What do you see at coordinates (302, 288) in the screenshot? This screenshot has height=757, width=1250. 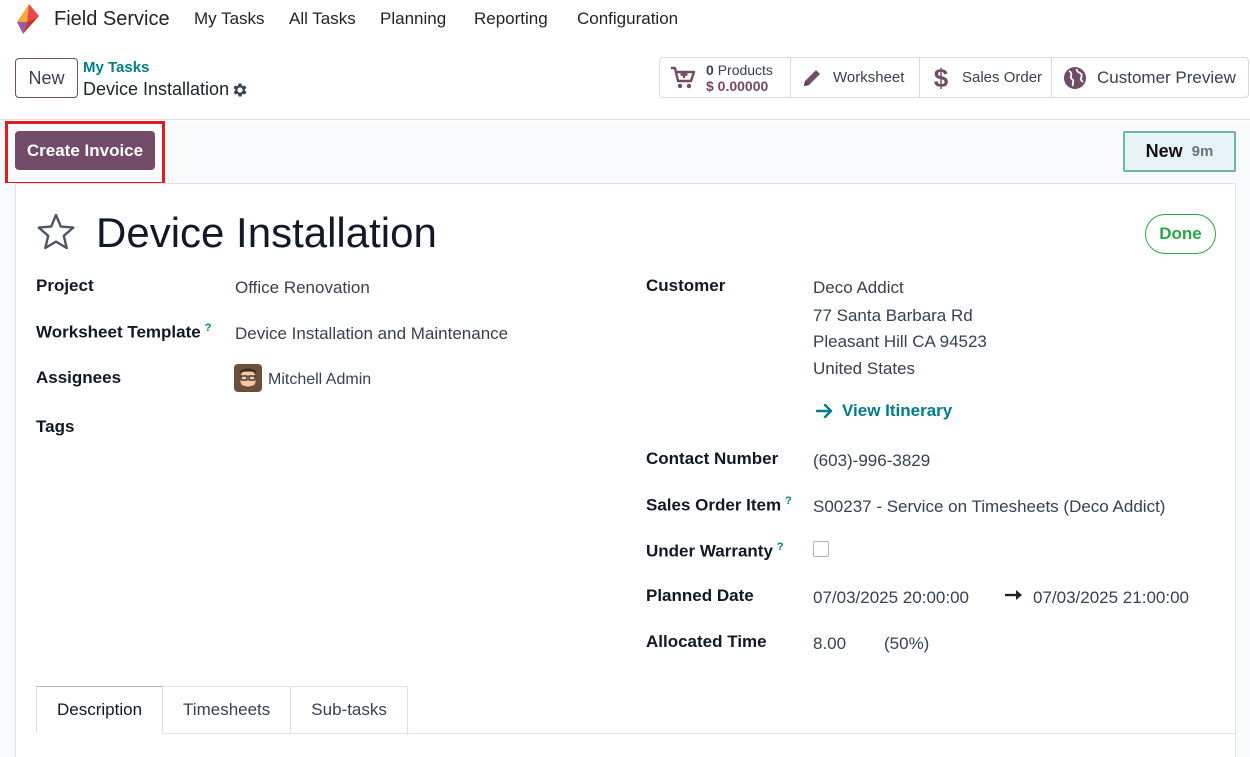 I see `project-field: Office Renovation` at bounding box center [302, 288].